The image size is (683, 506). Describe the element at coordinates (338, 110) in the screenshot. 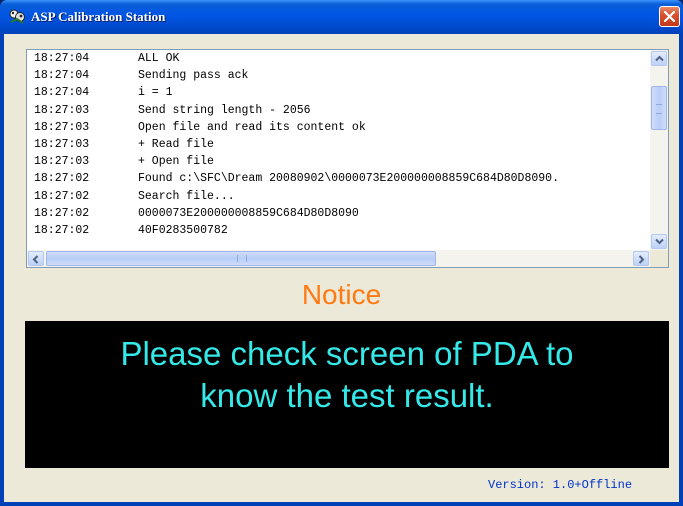

I see `log-row: 18:27:03 Send string length - 2056` at that location.